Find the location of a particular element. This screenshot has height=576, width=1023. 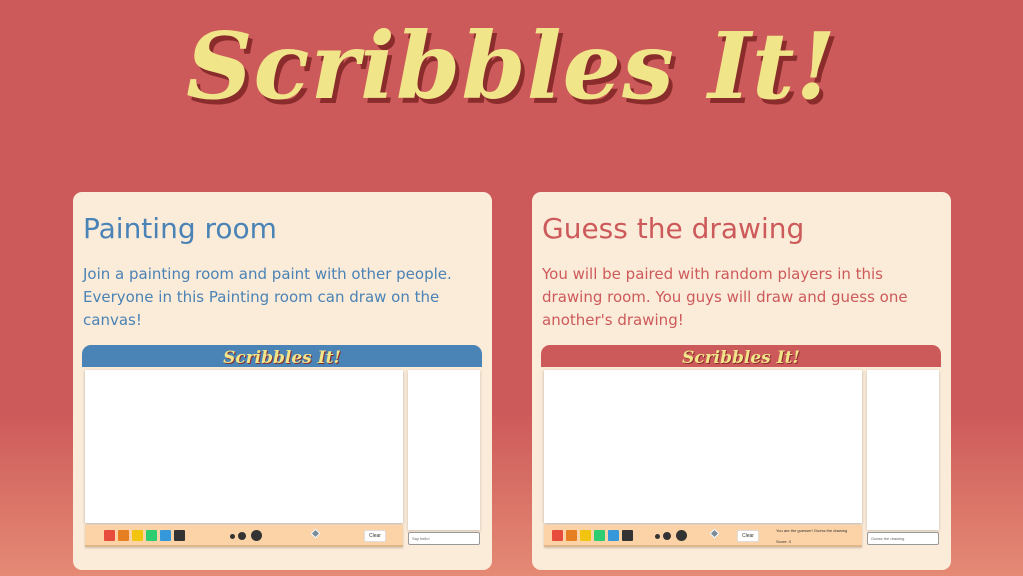

preview-chat-input: Say hello! is located at coordinates (444, 538).